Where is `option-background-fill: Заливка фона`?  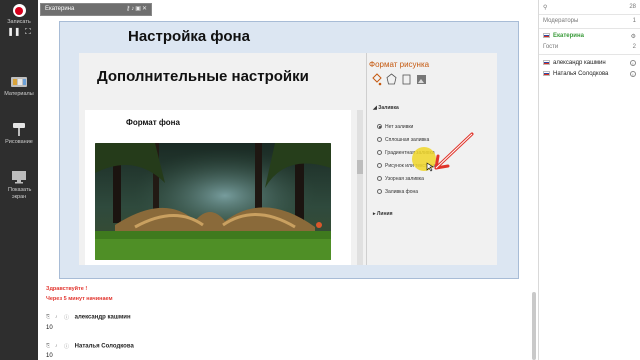 option-background-fill: Заливка фона is located at coordinates (397, 192).